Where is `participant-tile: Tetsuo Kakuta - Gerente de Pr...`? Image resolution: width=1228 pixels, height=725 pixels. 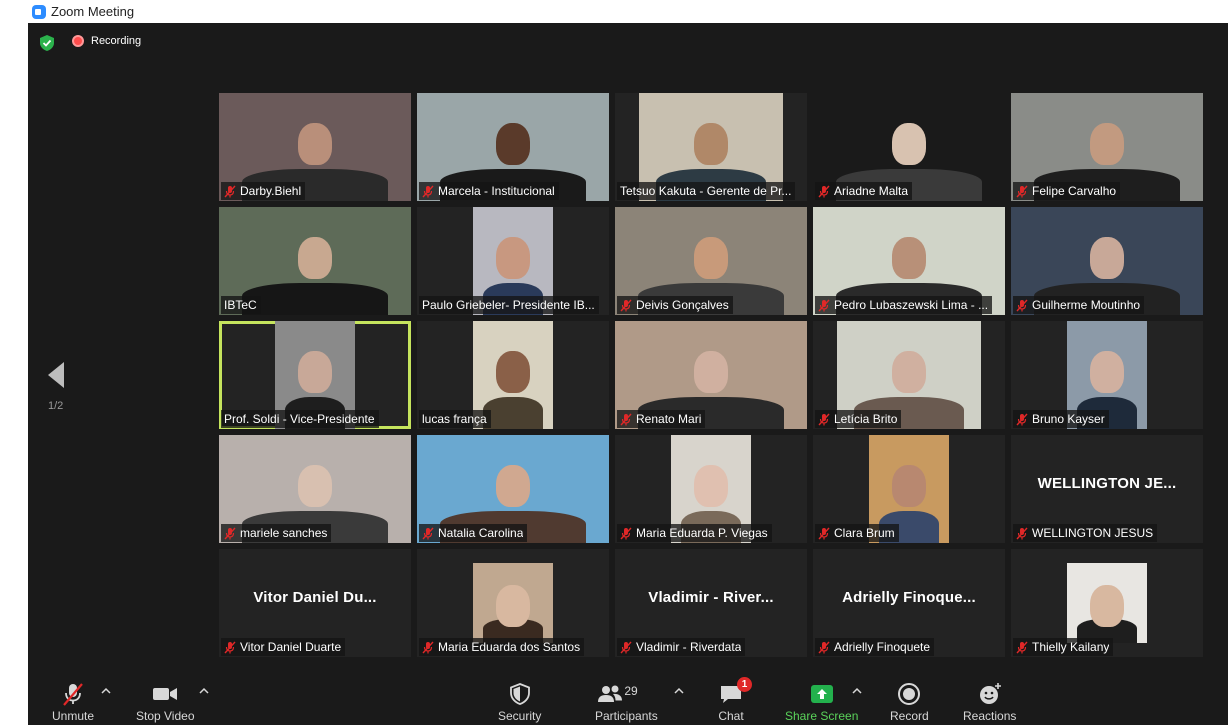
participant-tile: Tetsuo Kakuta - Gerente de Pr... is located at coordinates (711, 147).